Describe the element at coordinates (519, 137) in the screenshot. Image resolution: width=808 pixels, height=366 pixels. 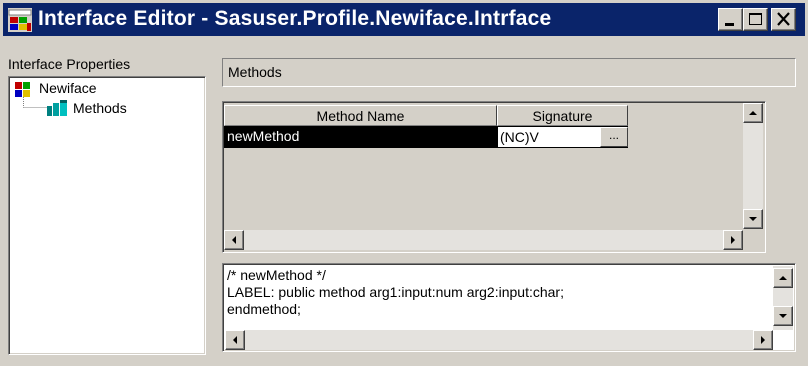
I see `signature-value: (NC)V` at that location.